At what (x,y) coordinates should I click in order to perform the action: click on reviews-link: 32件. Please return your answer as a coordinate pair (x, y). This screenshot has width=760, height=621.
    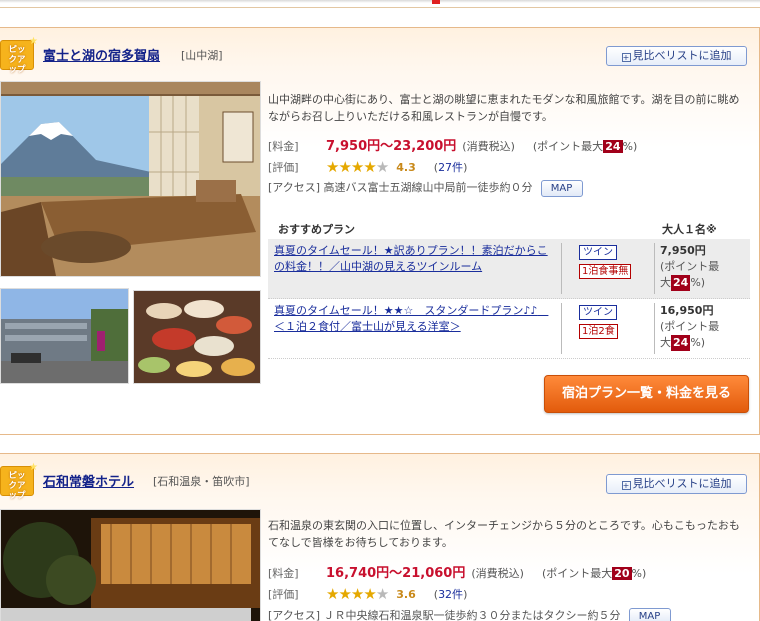
    Looking at the image, I should click on (450, 594).